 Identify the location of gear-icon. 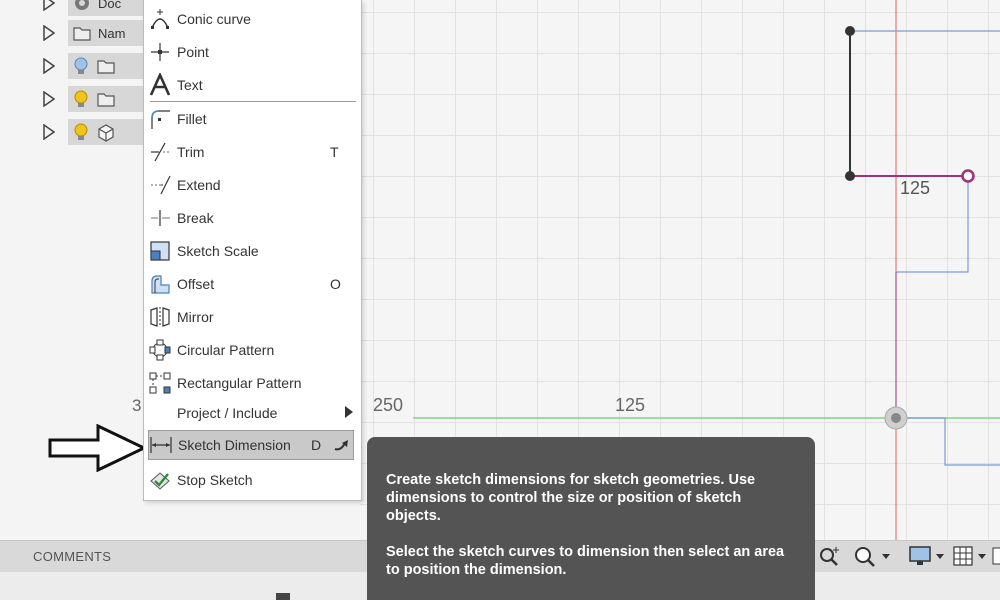
(82, 5).